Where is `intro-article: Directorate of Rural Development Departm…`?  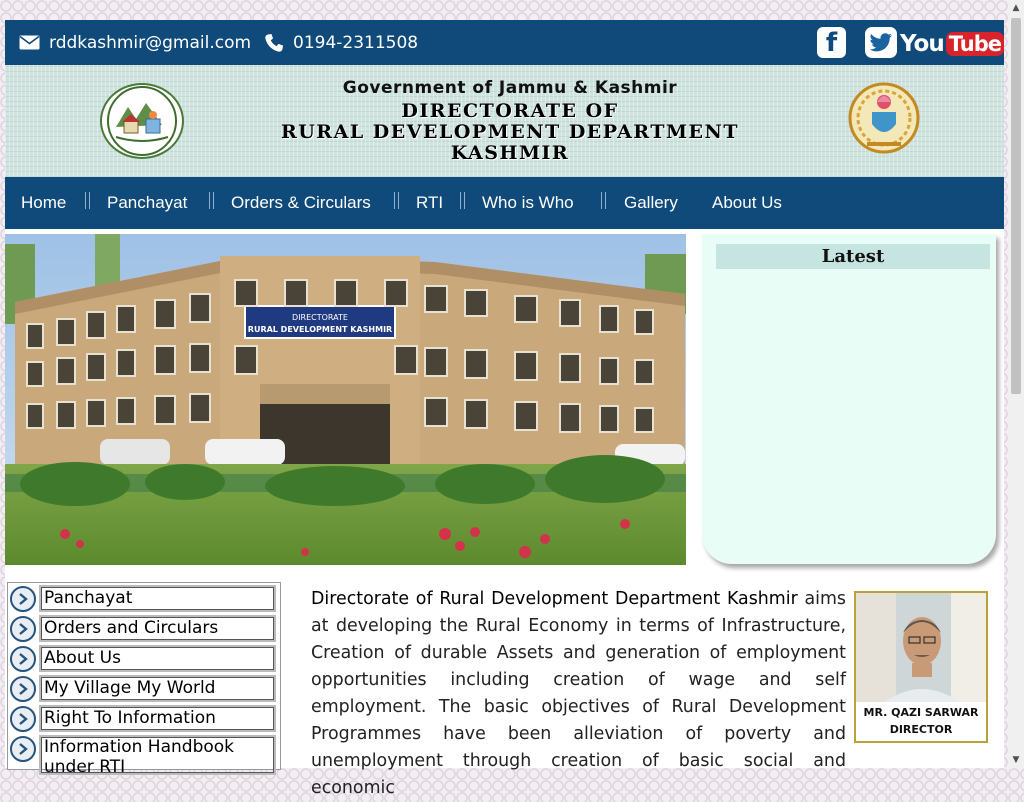
intro-article: Directorate of Rural Development Departm… is located at coordinates (578, 694).